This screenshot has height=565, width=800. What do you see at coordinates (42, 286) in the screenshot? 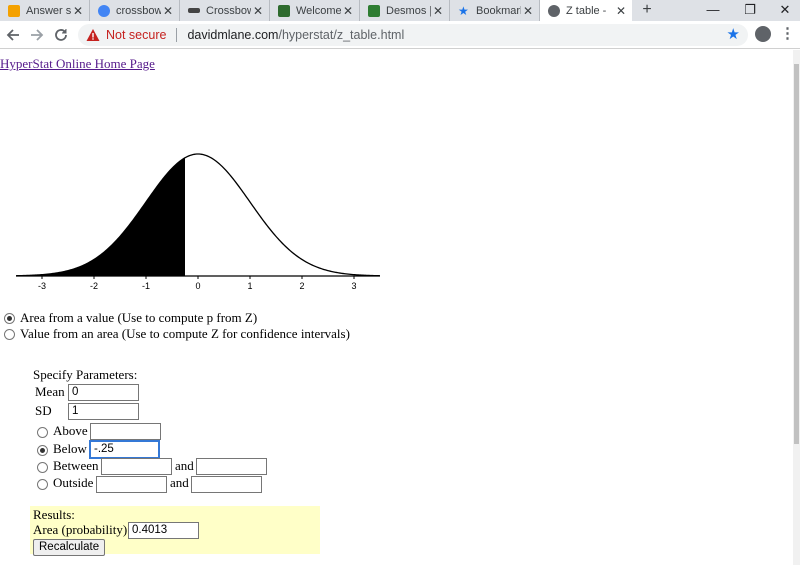
I see `x-tick-label: -3` at bounding box center [42, 286].